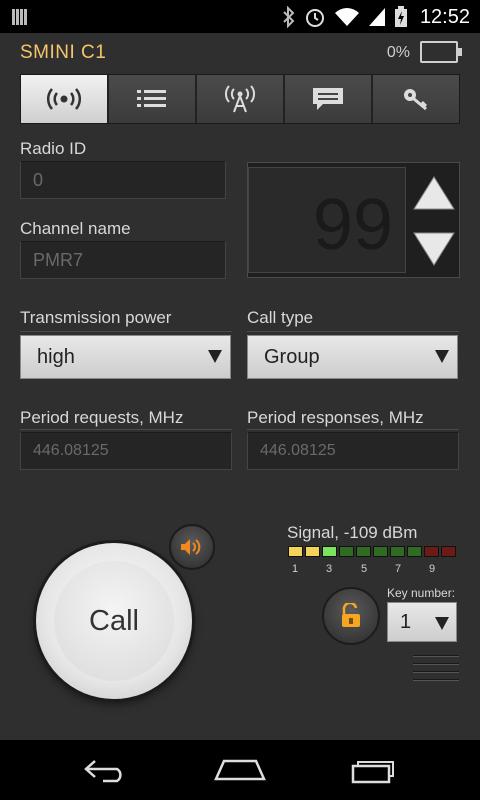  I want to click on signal-ticks: 1 3 5 7 9, so click(375, 570).